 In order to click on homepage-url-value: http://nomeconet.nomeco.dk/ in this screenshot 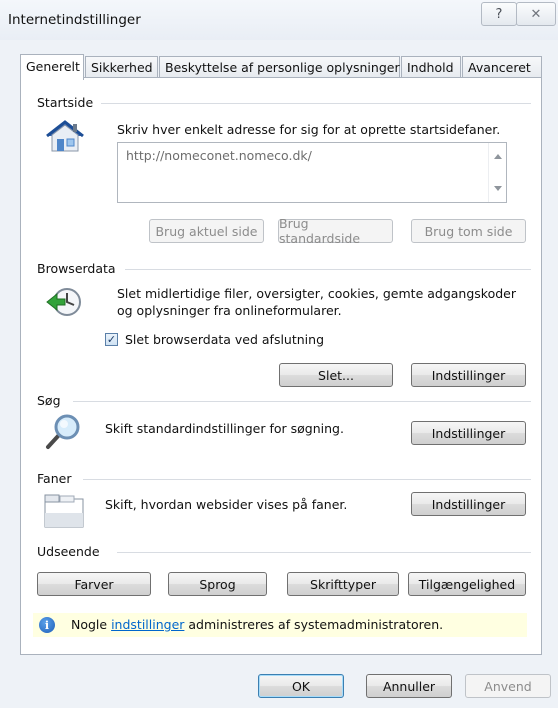, I will do `click(219, 155)`.